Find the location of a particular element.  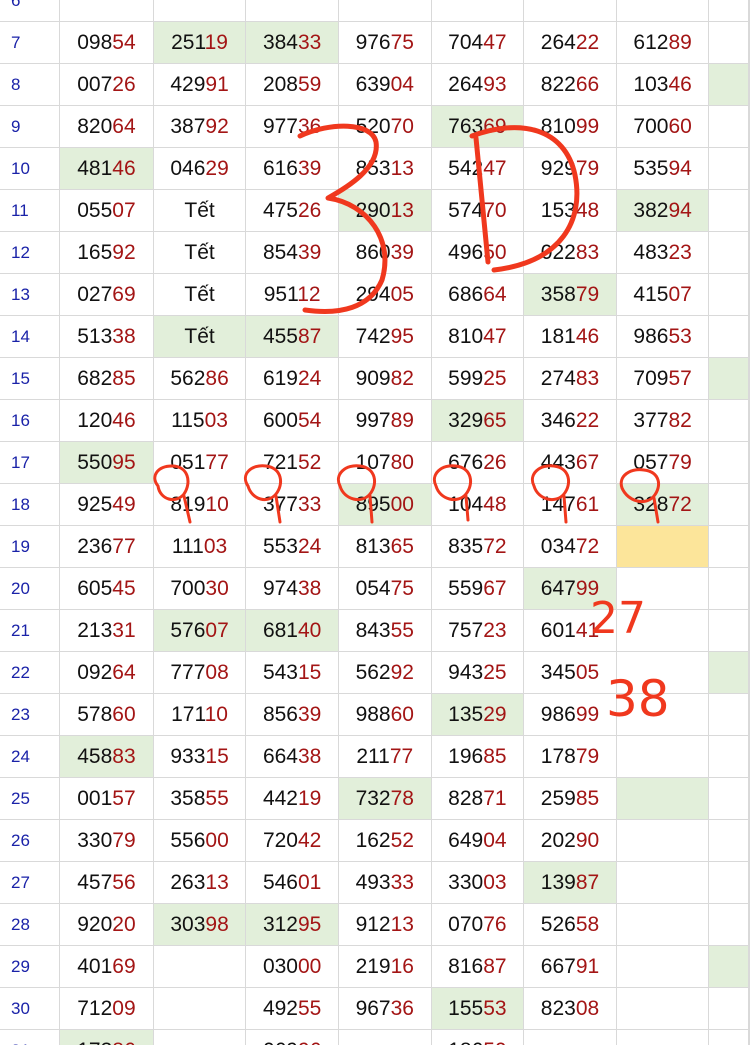

result-cell: 68664 is located at coordinates (477, 294).